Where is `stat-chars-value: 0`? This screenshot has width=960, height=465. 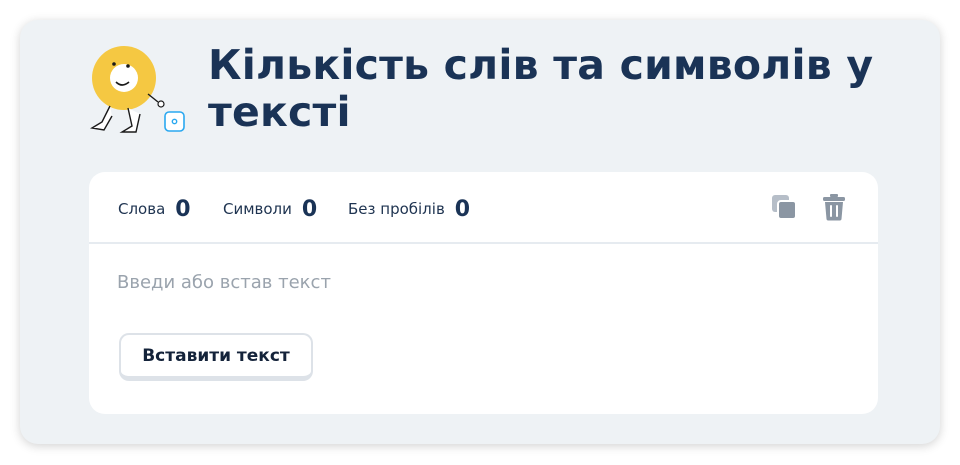 stat-chars-value: 0 is located at coordinates (309, 209).